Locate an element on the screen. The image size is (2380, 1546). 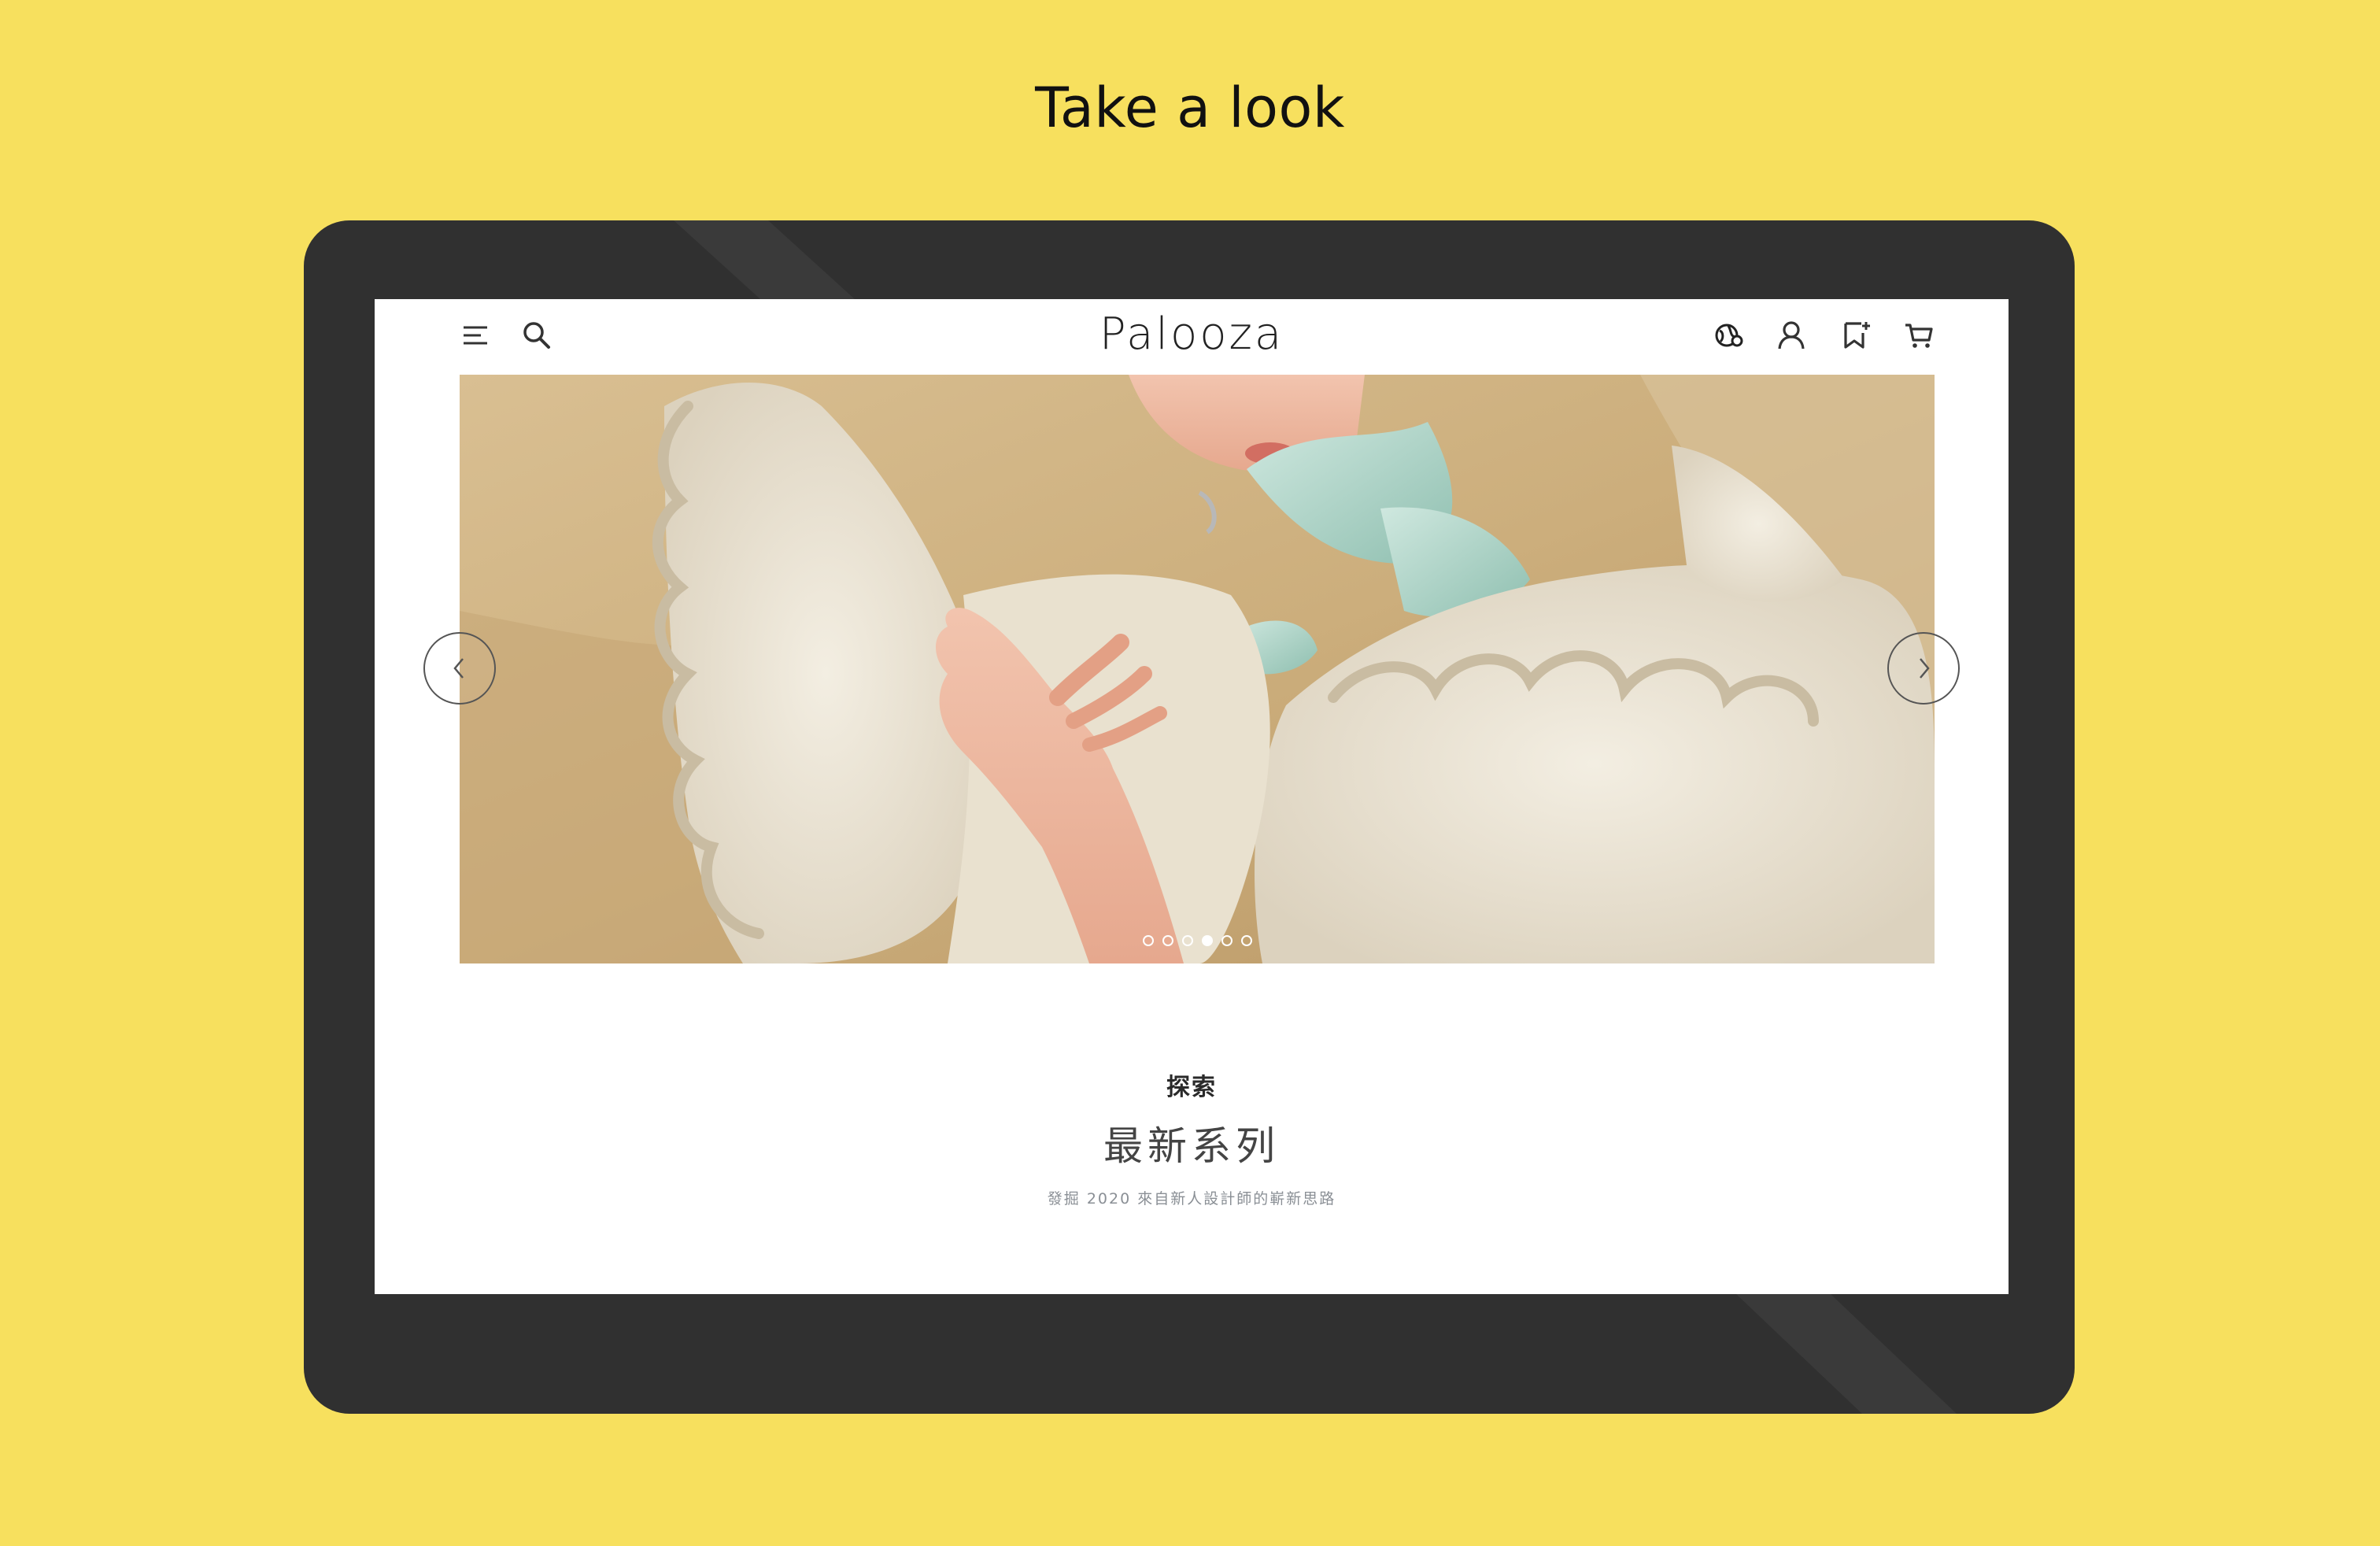
showcase-heading: Take a look is located at coordinates (1190, 108).